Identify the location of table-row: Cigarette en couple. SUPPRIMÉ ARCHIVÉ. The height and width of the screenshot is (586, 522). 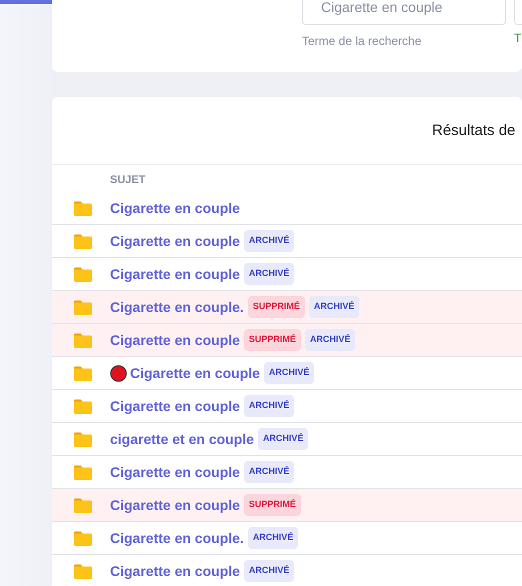
(287, 307).